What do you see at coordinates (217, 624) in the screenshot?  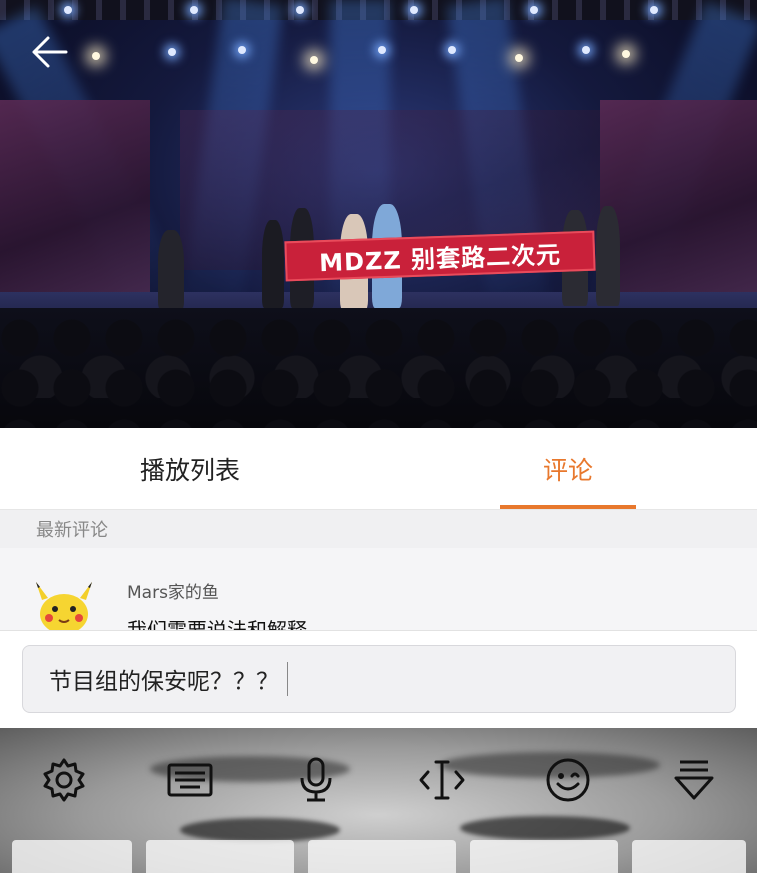 I see `comment-text: 我们需要说法和解释` at bounding box center [217, 624].